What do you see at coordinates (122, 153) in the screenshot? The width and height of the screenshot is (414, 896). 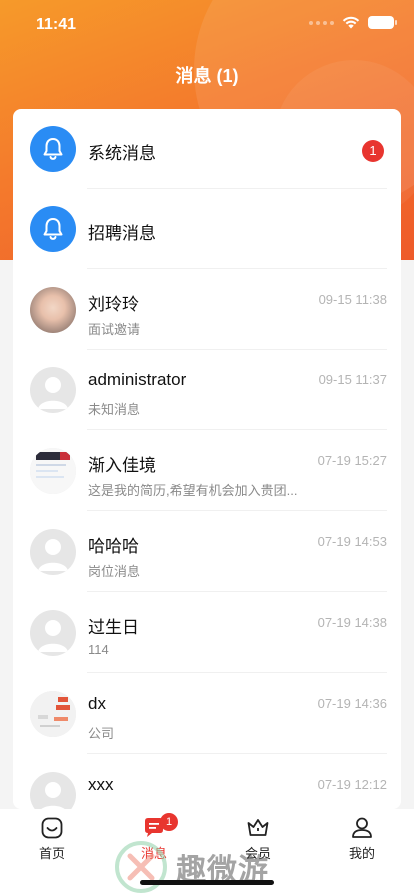 I see `message-name: 系统消息` at bounding box center [122, 153].